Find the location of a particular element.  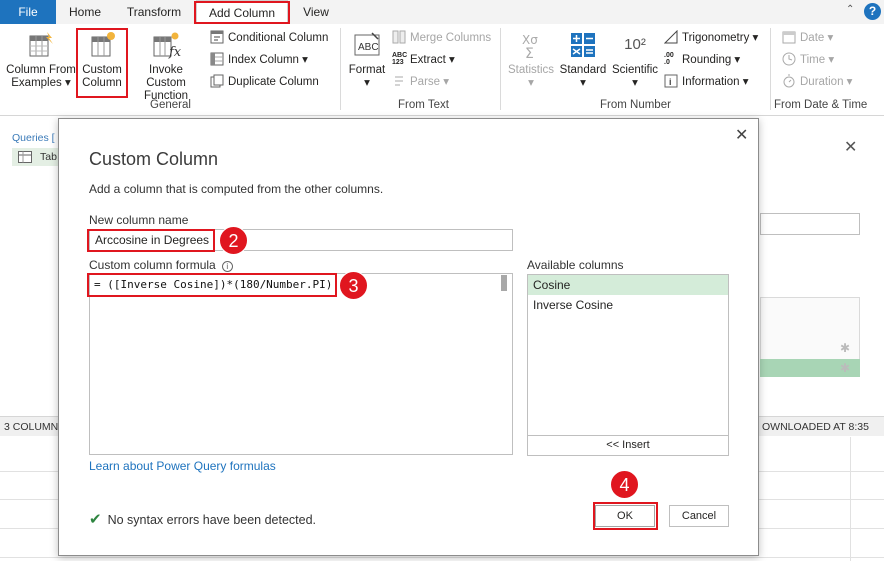

available-column-item: Inverse Cosine is located at coordinates (628, 305).